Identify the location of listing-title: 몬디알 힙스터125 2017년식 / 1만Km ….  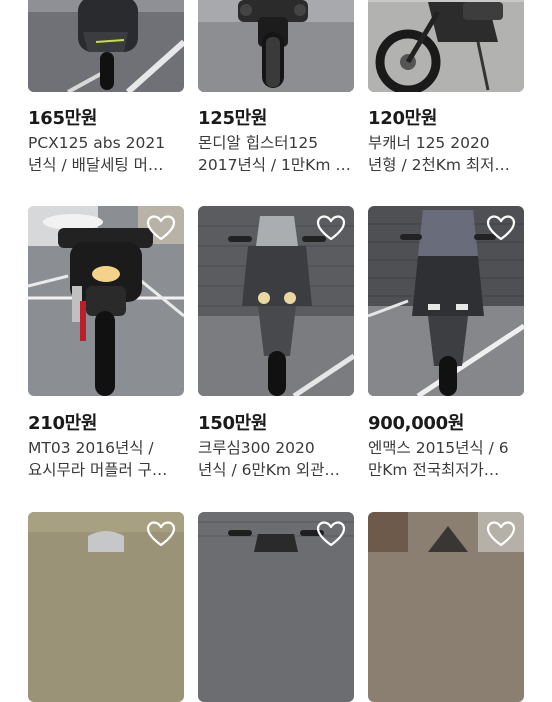
(276, 154).